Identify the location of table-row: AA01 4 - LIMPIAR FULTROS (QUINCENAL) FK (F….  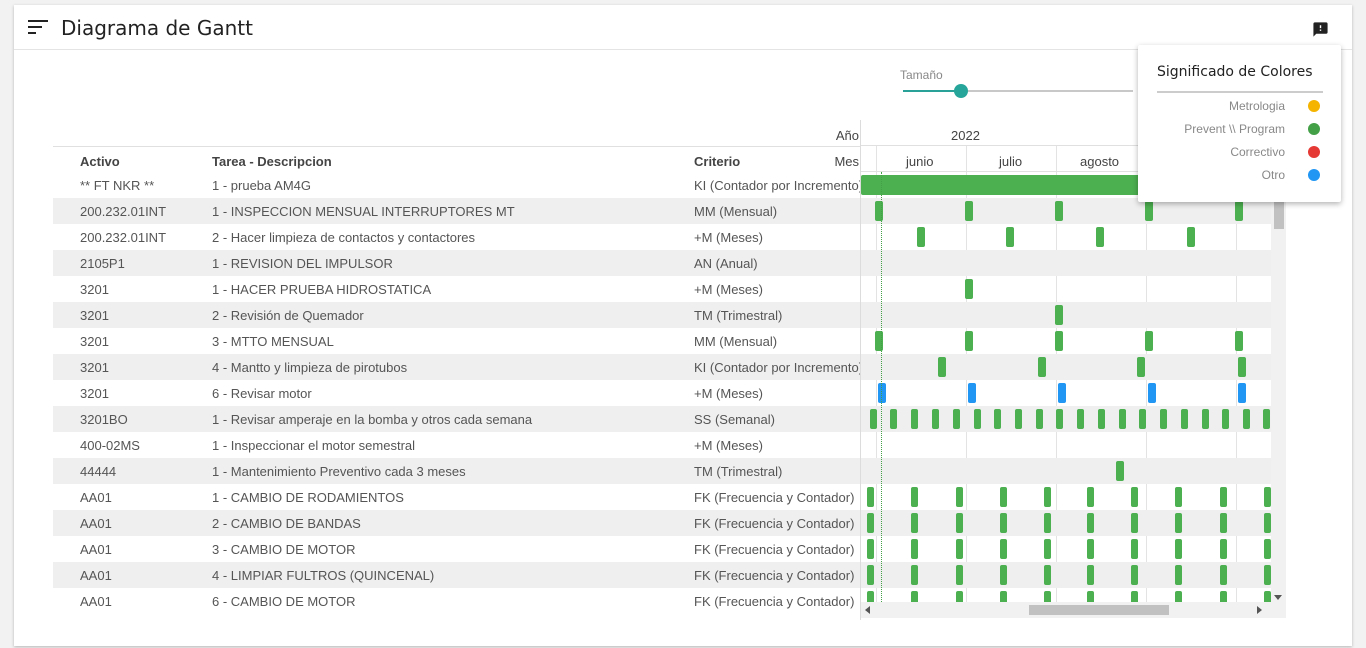
(457, 575).